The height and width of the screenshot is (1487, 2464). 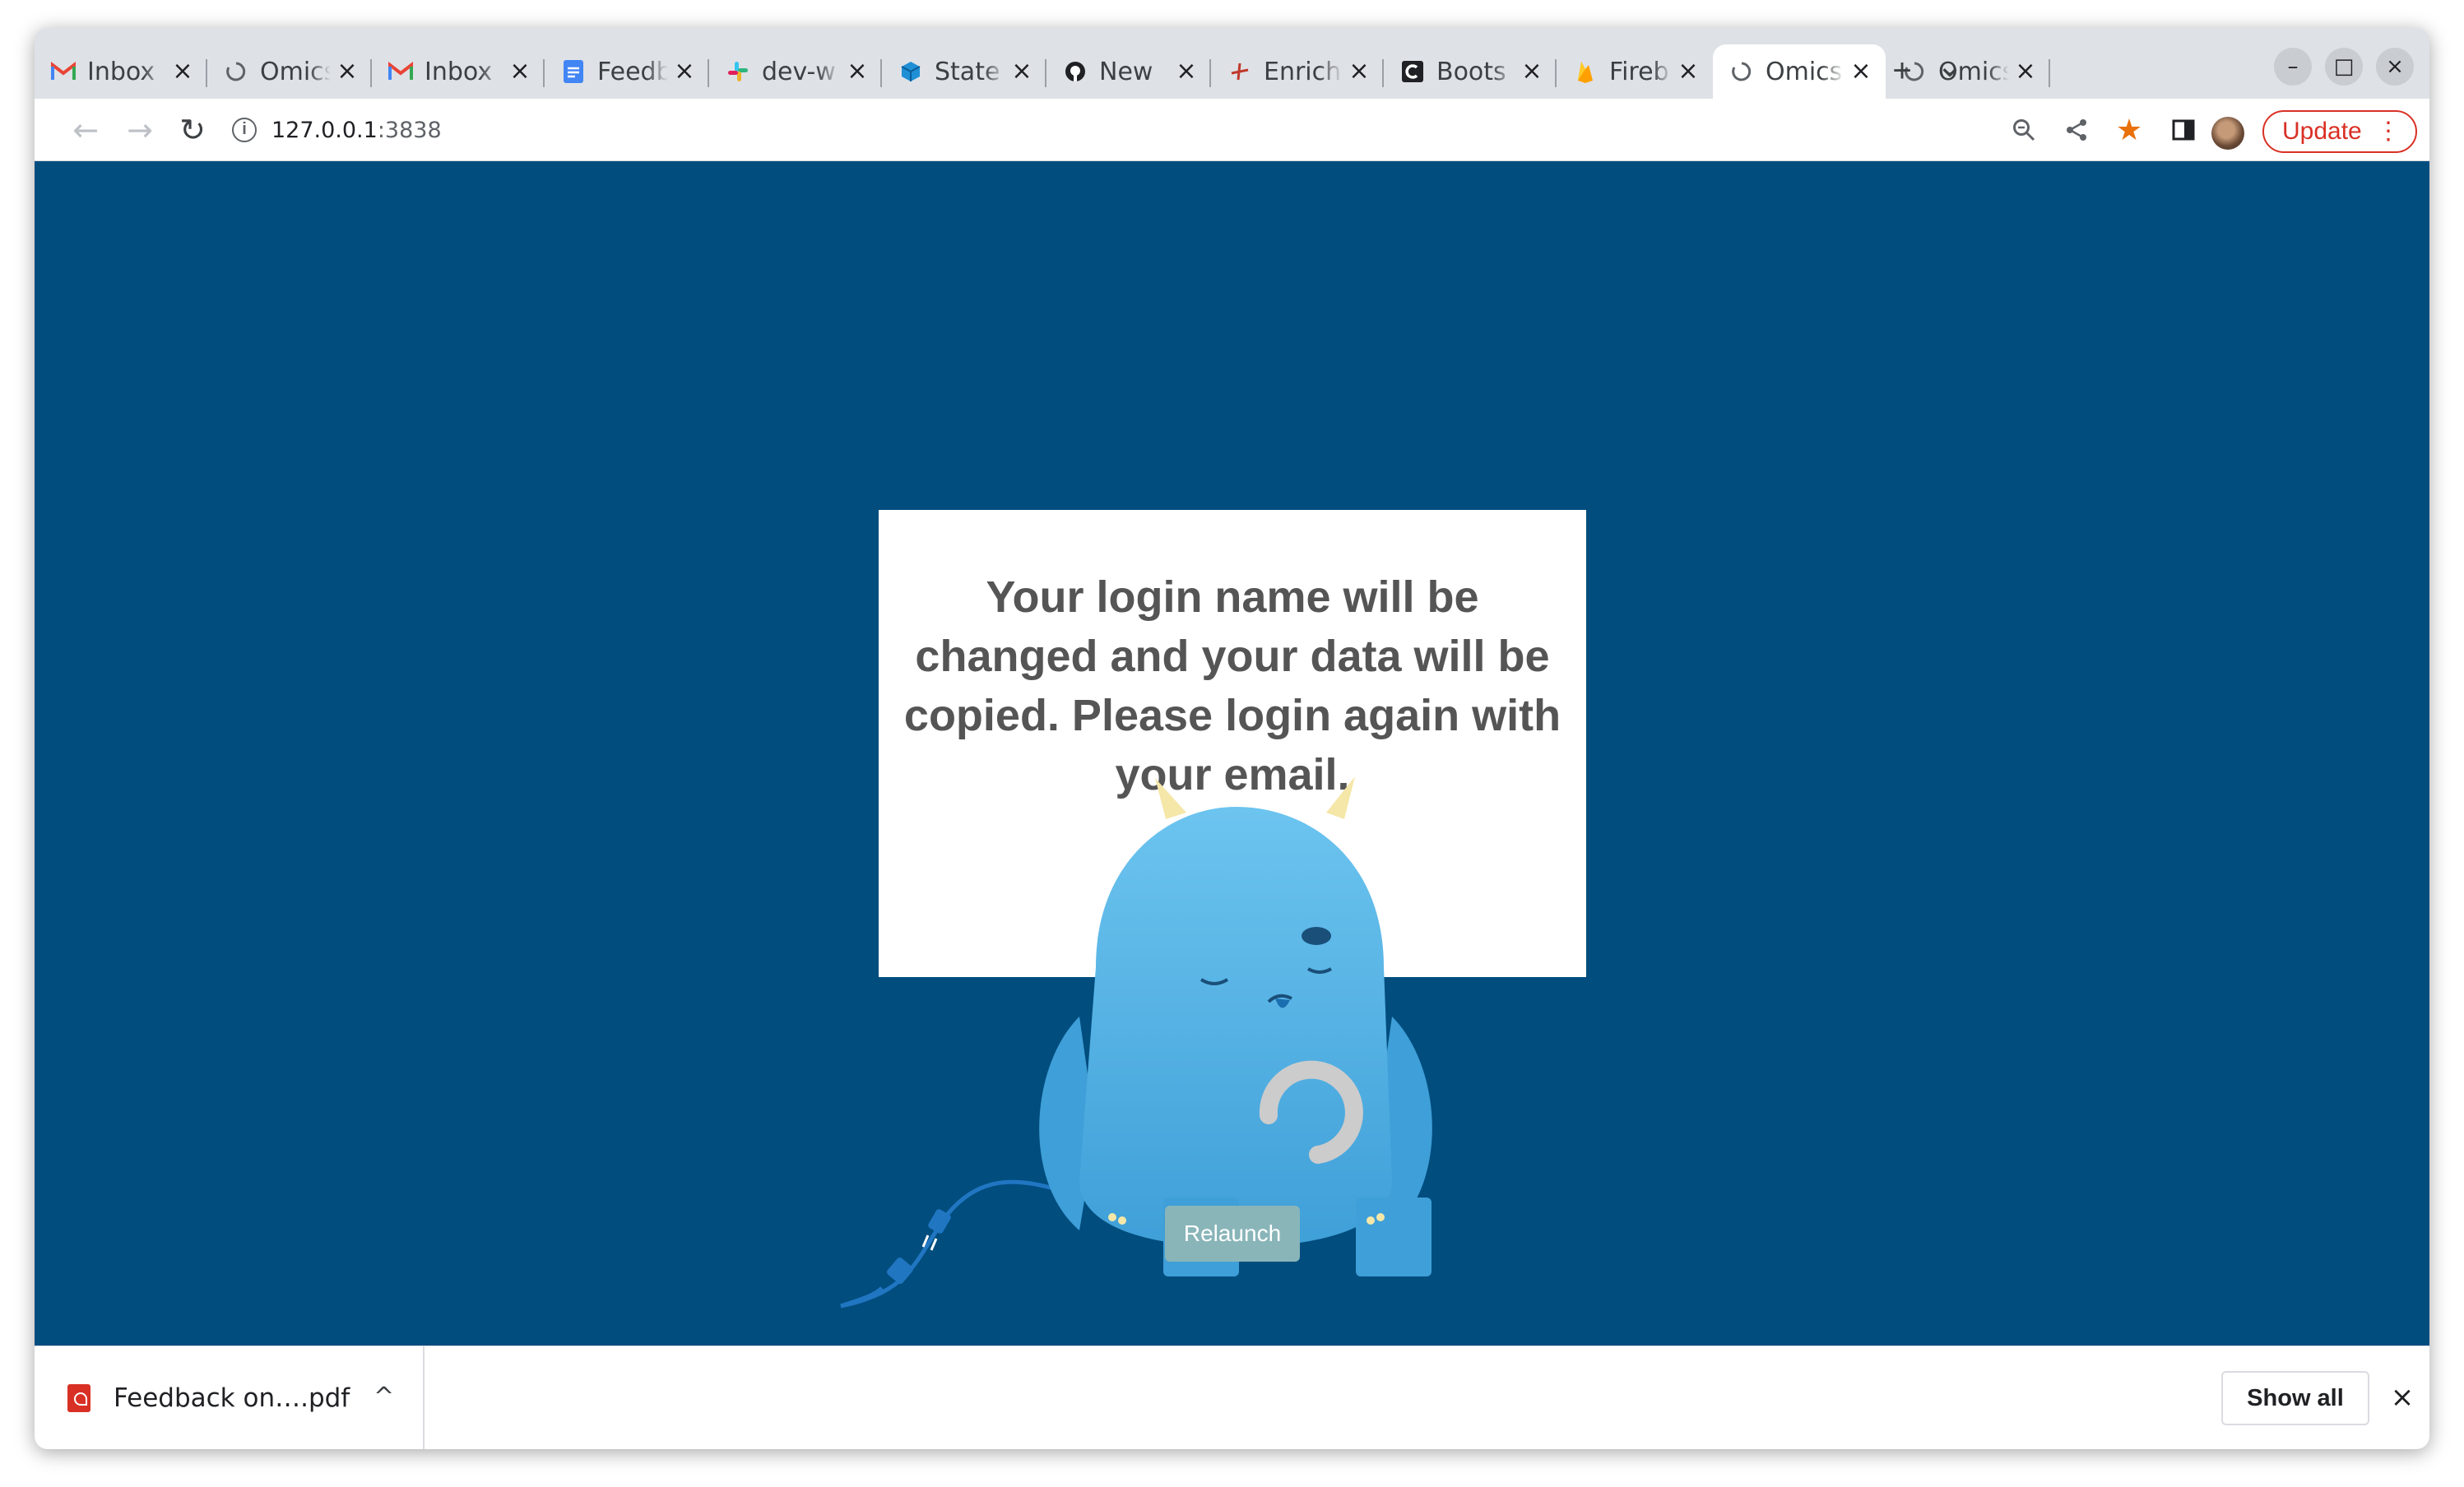 What do you see at coordinates (2129, 130) in the screenshot?
I see `bookmark-star-icon: ★` at bounding box center [2129, 130].